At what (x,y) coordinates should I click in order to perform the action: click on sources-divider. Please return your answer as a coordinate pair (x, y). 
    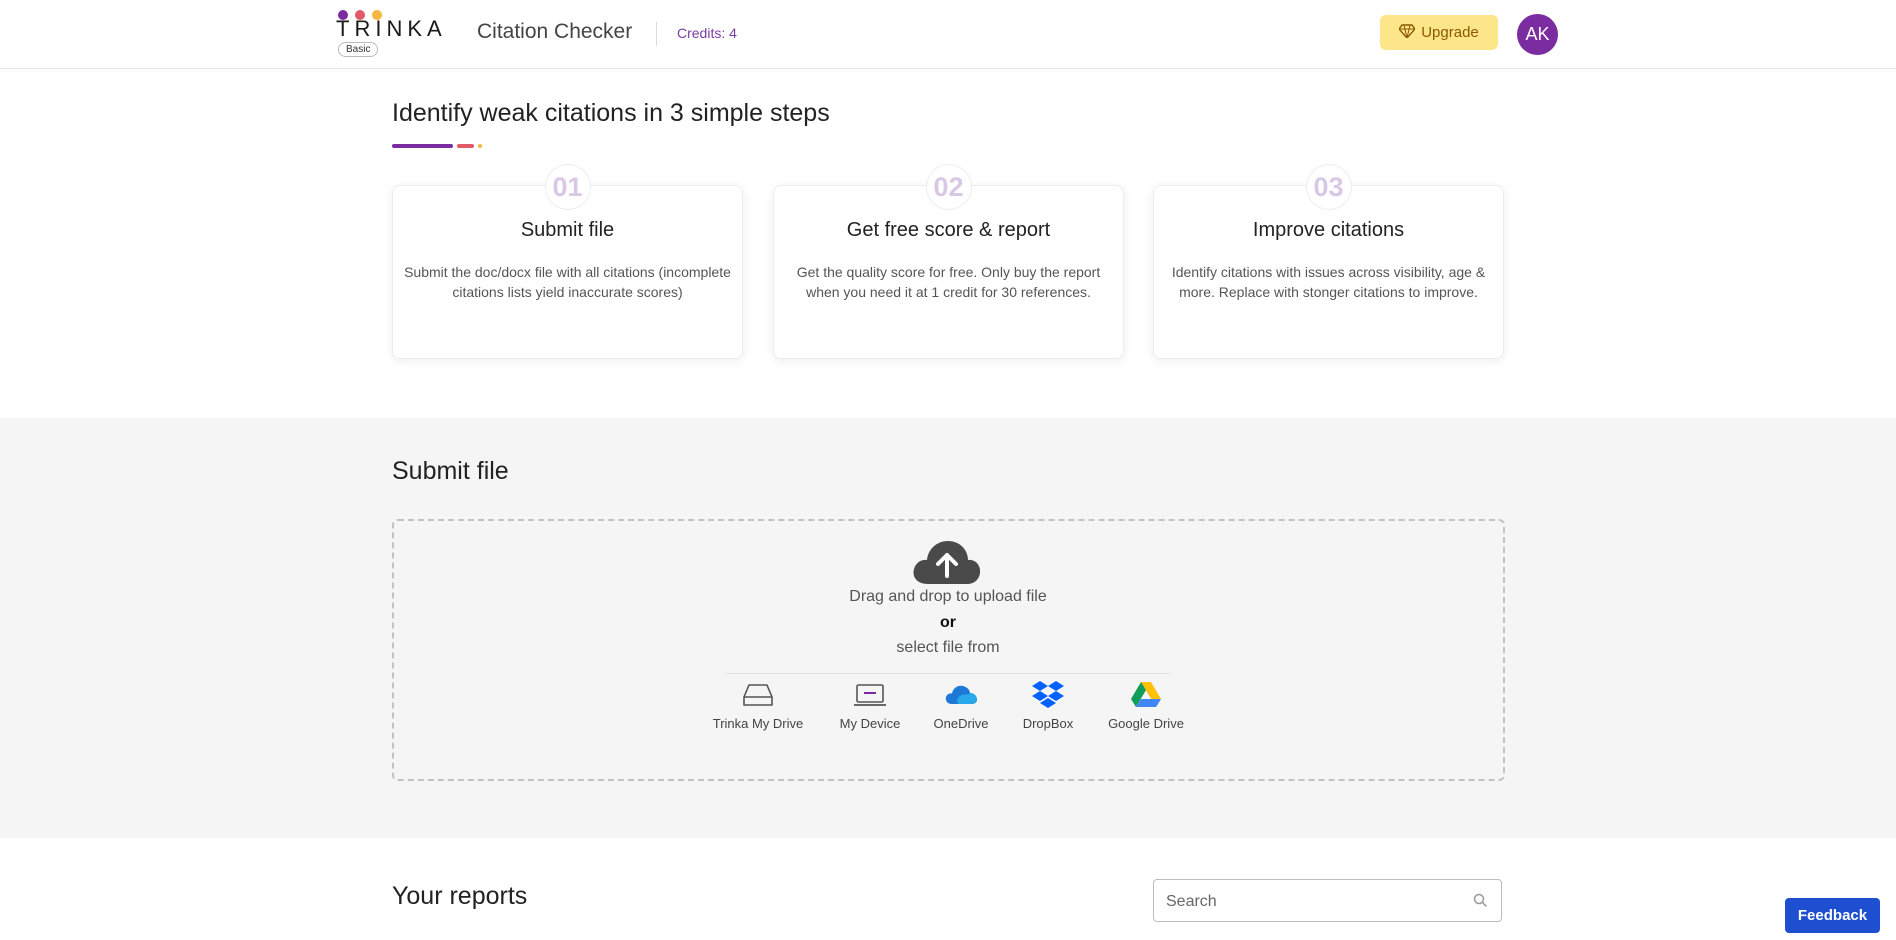
    Looking at the image, I should click on (948, 673).